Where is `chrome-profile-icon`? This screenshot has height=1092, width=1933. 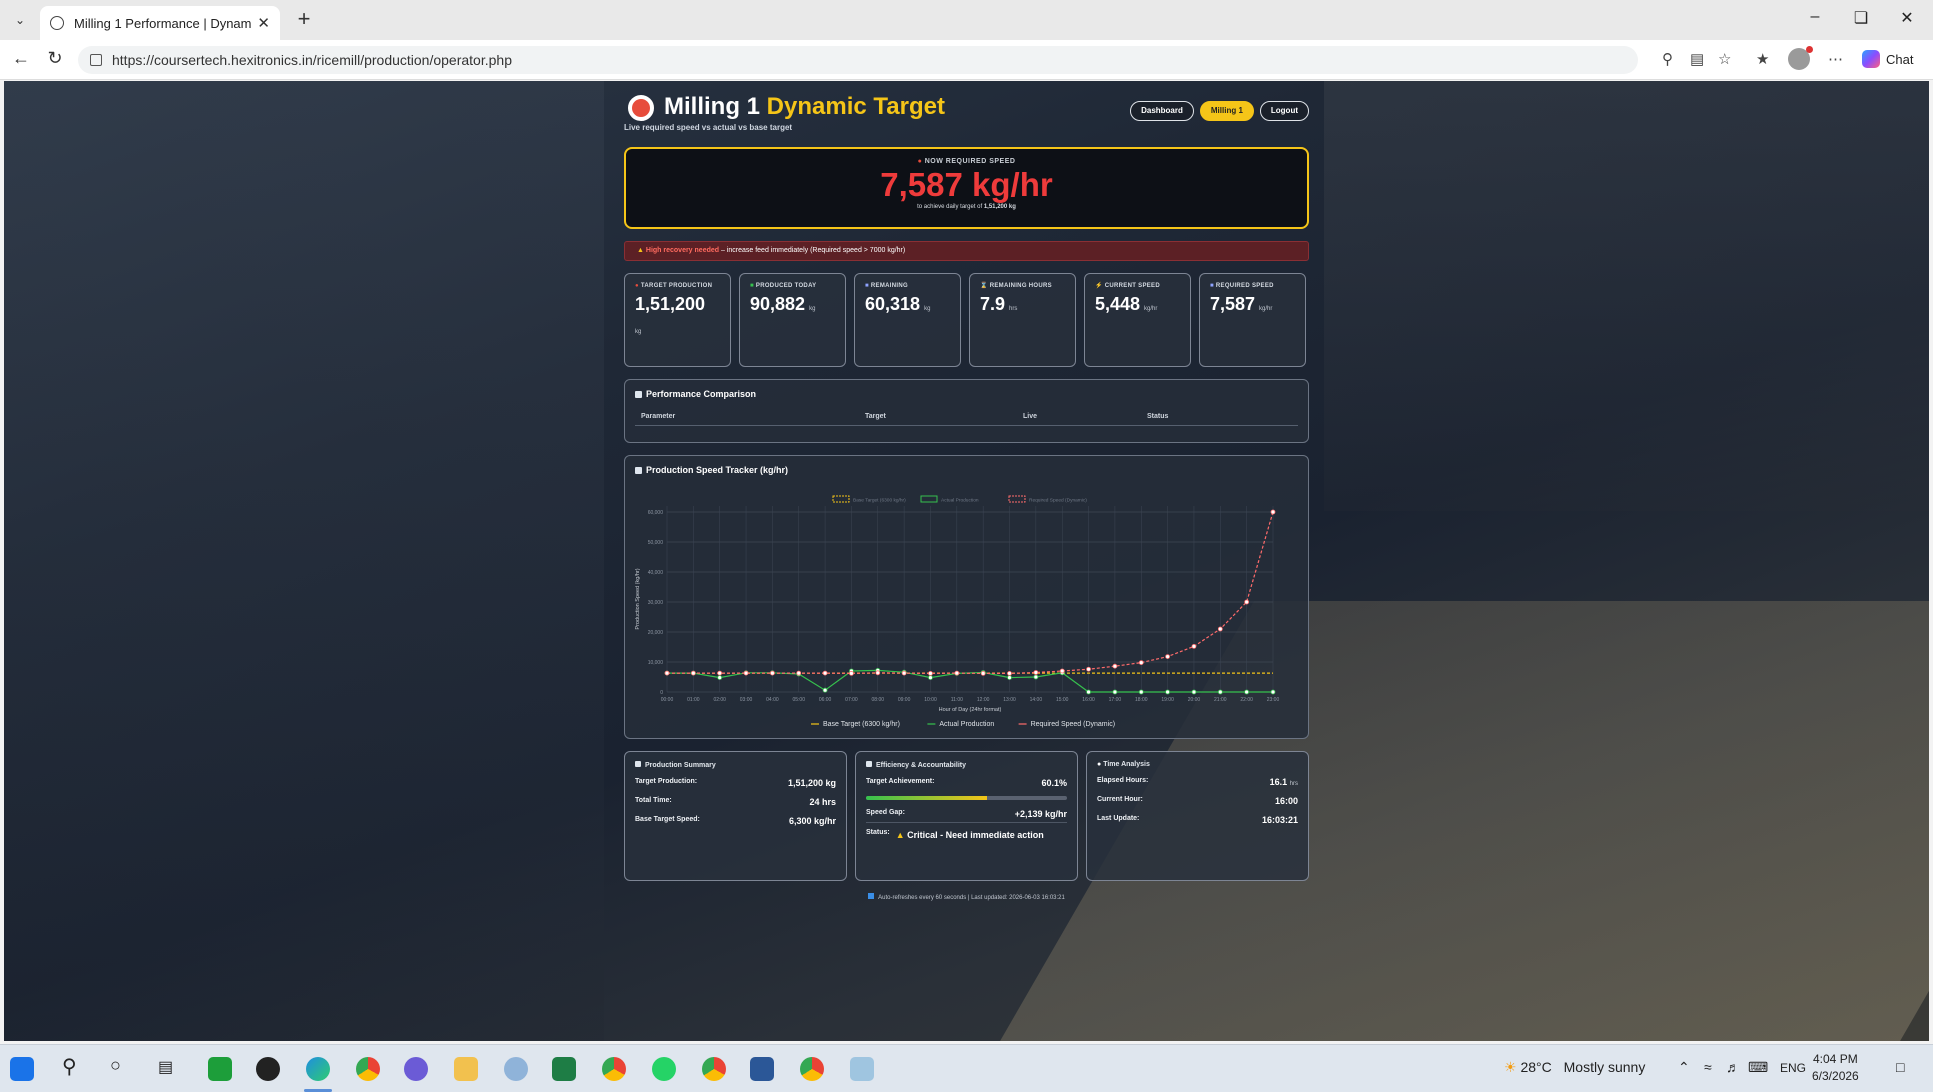 chrome-profile-icon is located at coordinates (614, 1069).